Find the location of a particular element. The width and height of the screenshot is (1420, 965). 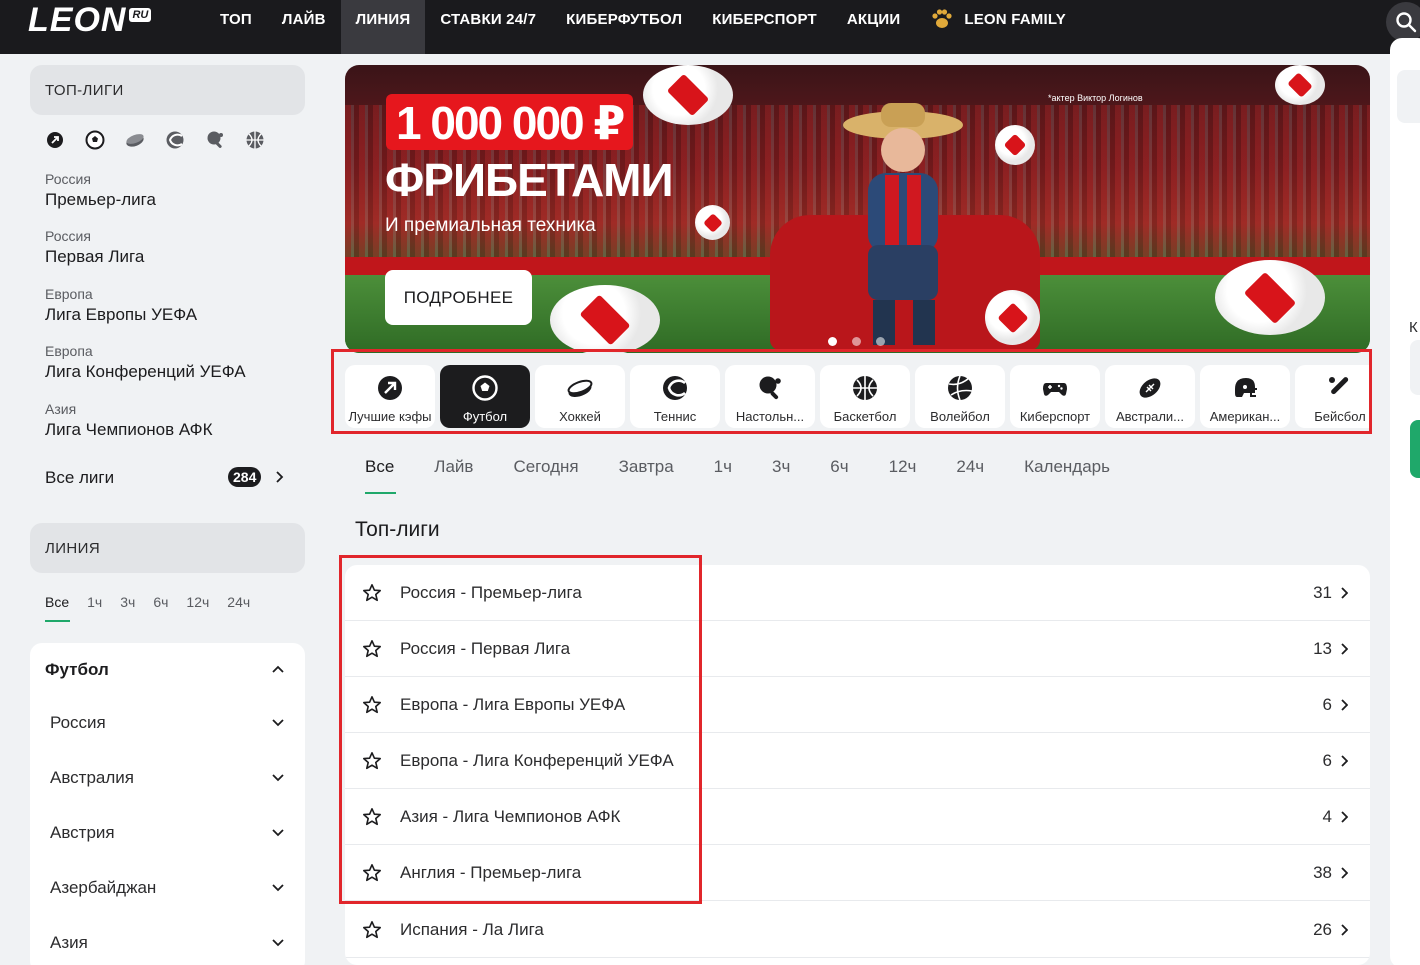

league-row-name: Испания - Ла Лига is located at coordinates (472, 929).